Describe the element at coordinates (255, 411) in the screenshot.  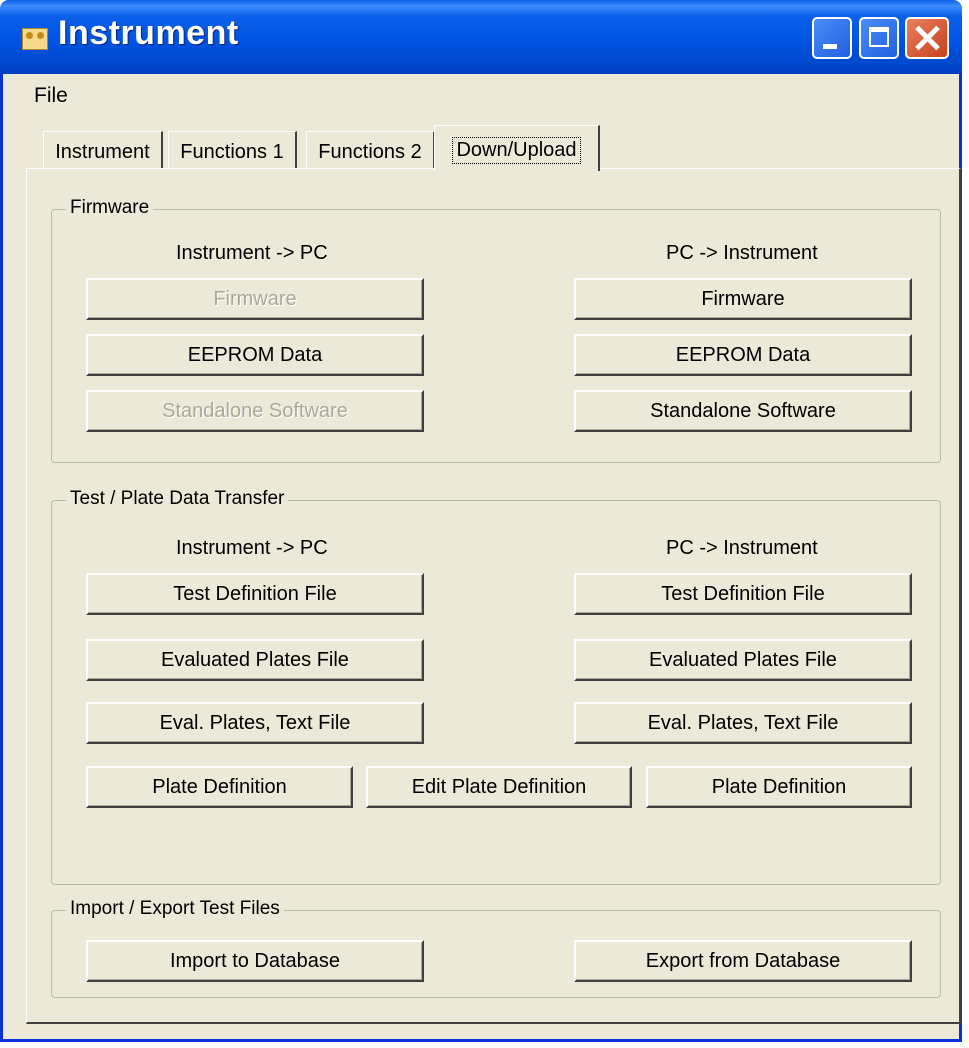
I see `download-standalone-button: Standalone Software` at that location.